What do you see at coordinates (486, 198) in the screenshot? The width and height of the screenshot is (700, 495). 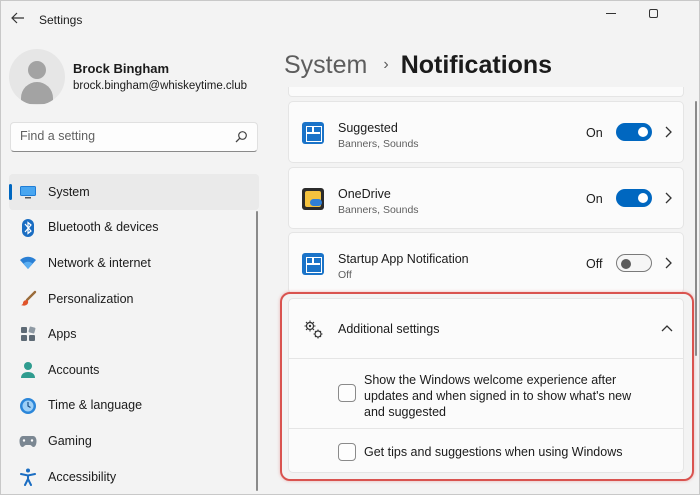 I see `notification-app-onedrive: OneDrive Banners, Sounds On` at bounding box center [486, 198].